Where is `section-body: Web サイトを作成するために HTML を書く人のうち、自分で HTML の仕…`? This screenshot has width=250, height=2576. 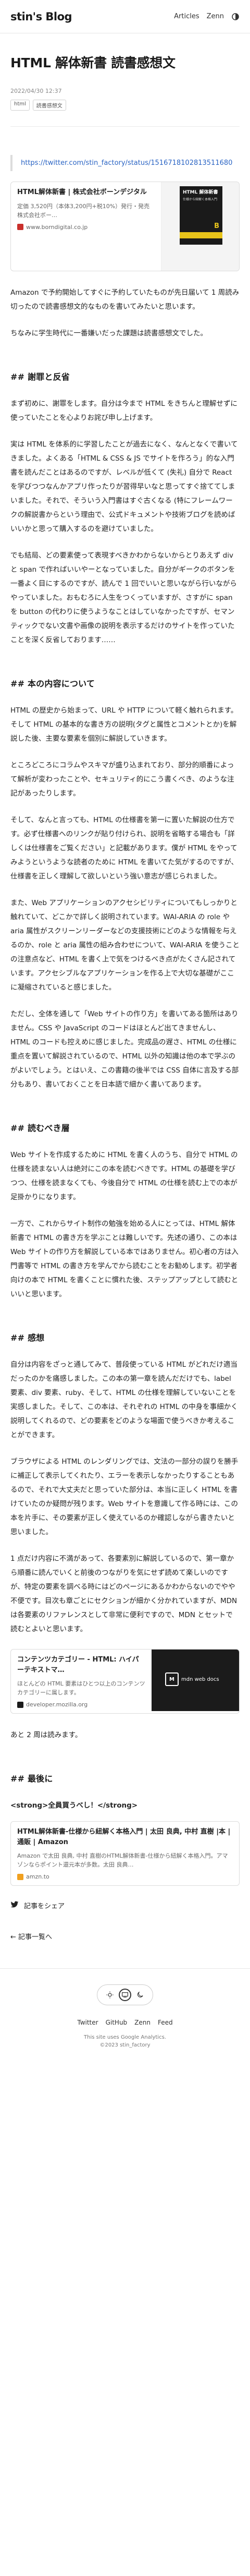 section-body: Web サイトを作成するために HTML を書く人のうち、自分で HTML の仕… is located at coordinates (125, 1225).